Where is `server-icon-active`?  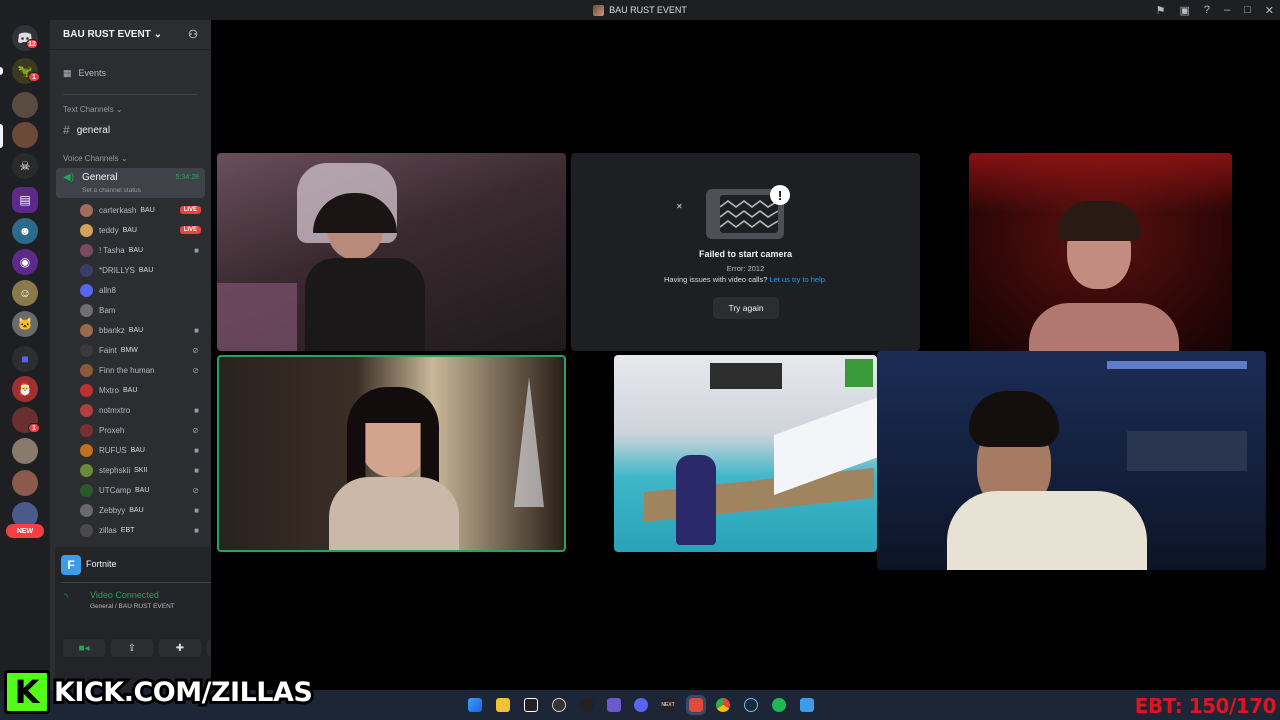
server-icon-active is located at coordinates (25, 135).